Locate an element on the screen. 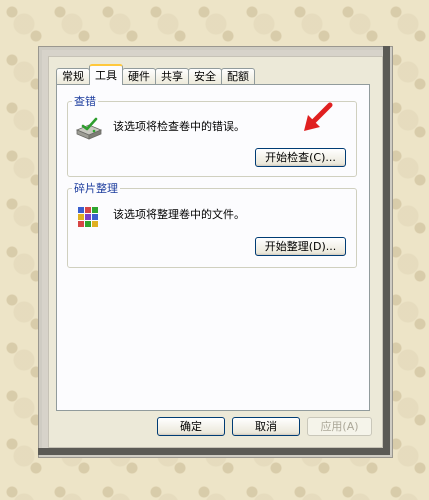  defrag-icon is located at coordinates (88, 217).